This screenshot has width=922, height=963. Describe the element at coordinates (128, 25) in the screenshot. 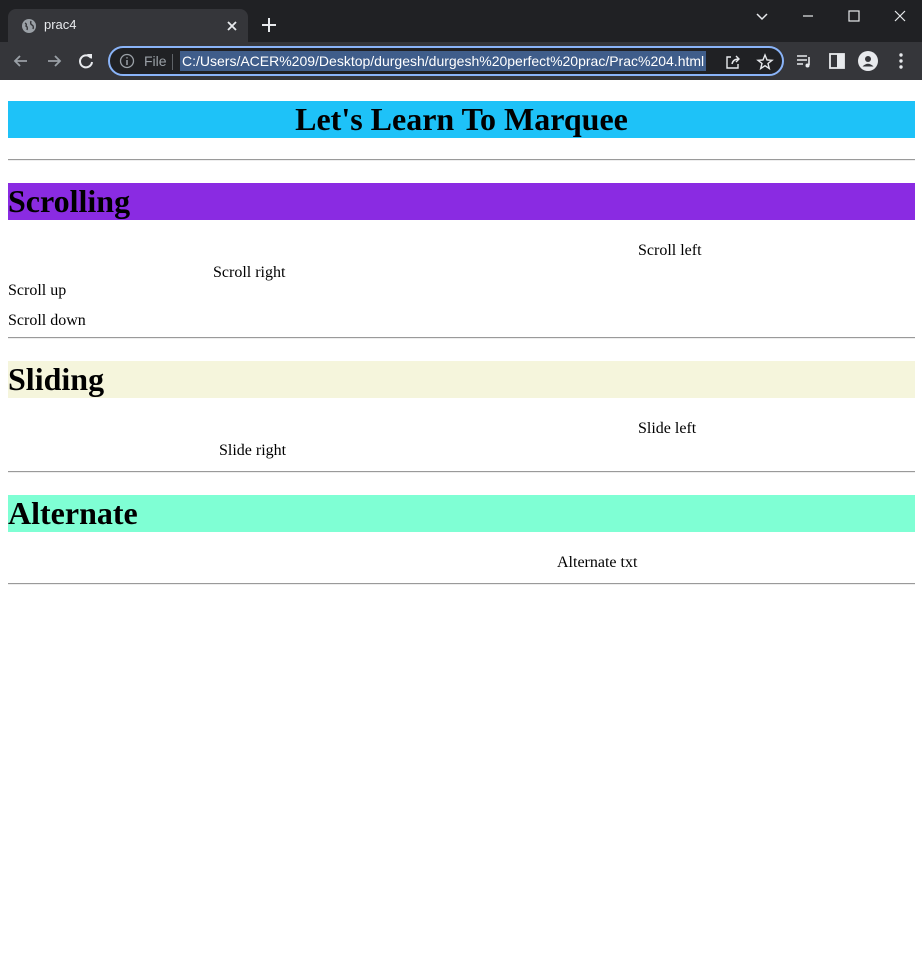

I see `browser-tab: prac4` at that location.